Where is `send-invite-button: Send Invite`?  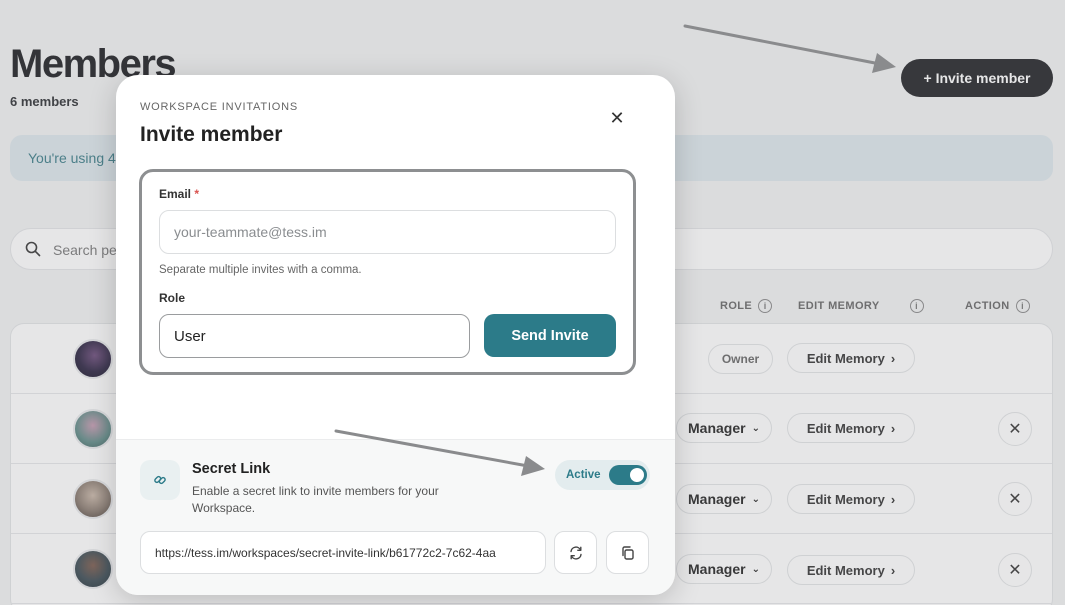
send-invite-button: Send Invite is located at coordinates (550, 335).